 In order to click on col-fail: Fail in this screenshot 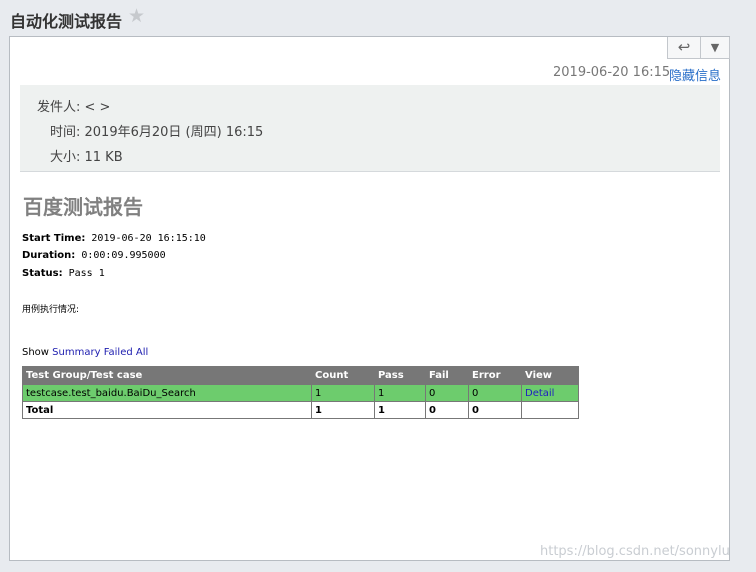, I will do `click(447, 375)`.